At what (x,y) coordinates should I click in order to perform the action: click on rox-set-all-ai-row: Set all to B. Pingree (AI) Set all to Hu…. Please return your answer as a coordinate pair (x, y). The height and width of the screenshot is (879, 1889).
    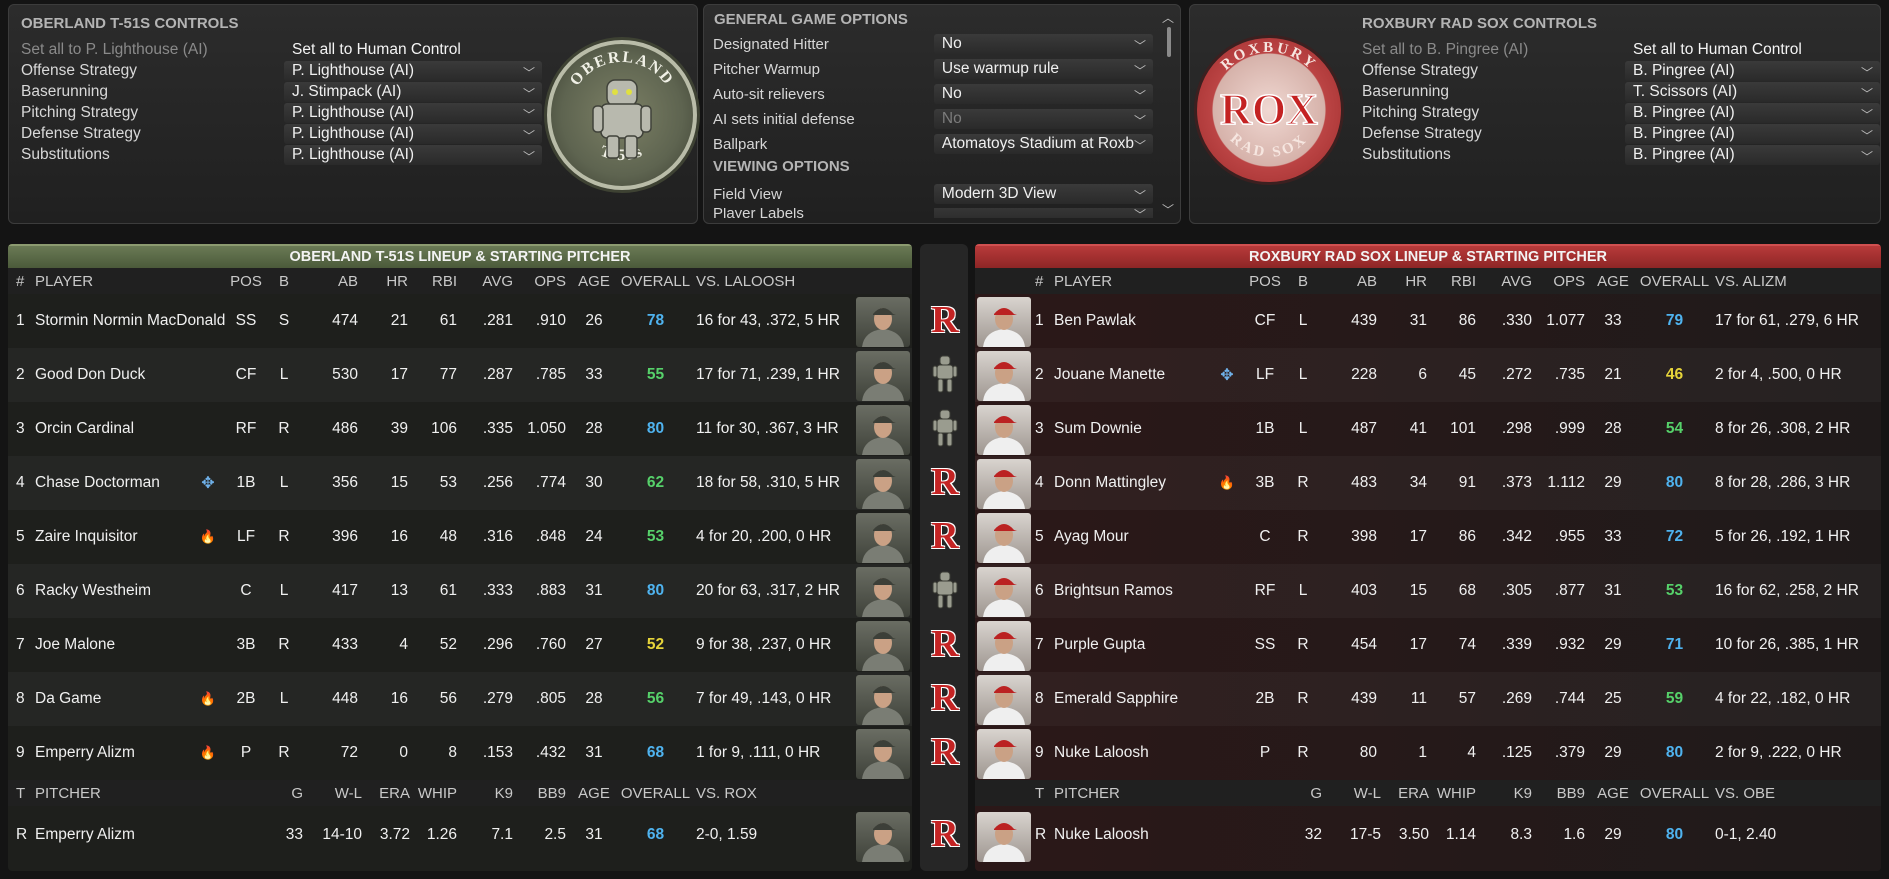
    Looking at the image, I should click on (1625, 50).